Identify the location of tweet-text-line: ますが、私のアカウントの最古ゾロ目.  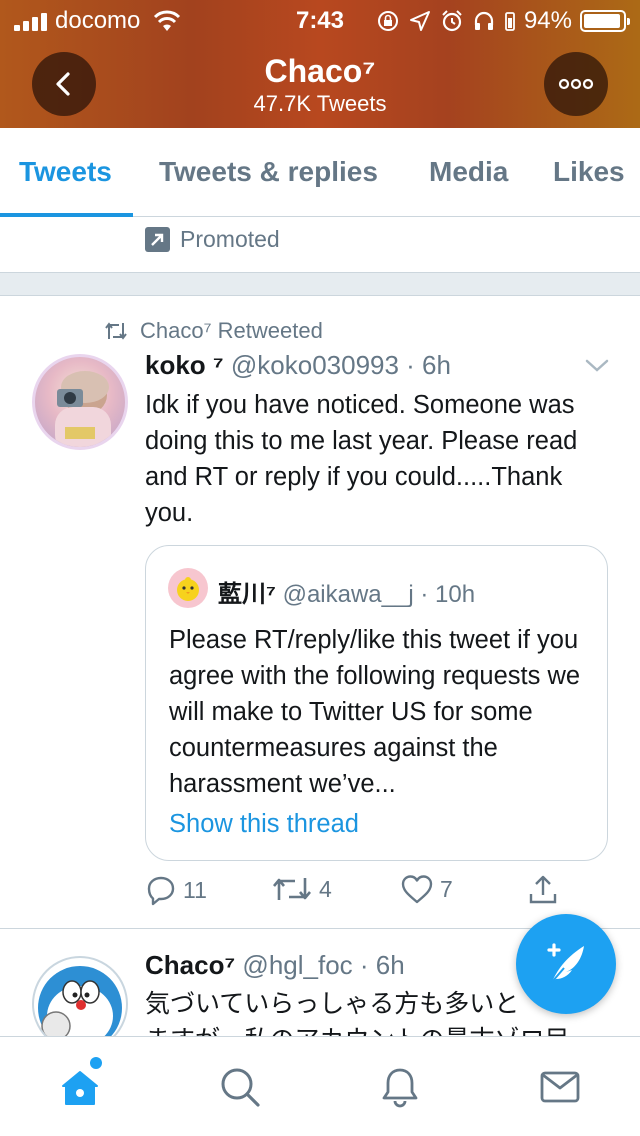
(380, 1029).